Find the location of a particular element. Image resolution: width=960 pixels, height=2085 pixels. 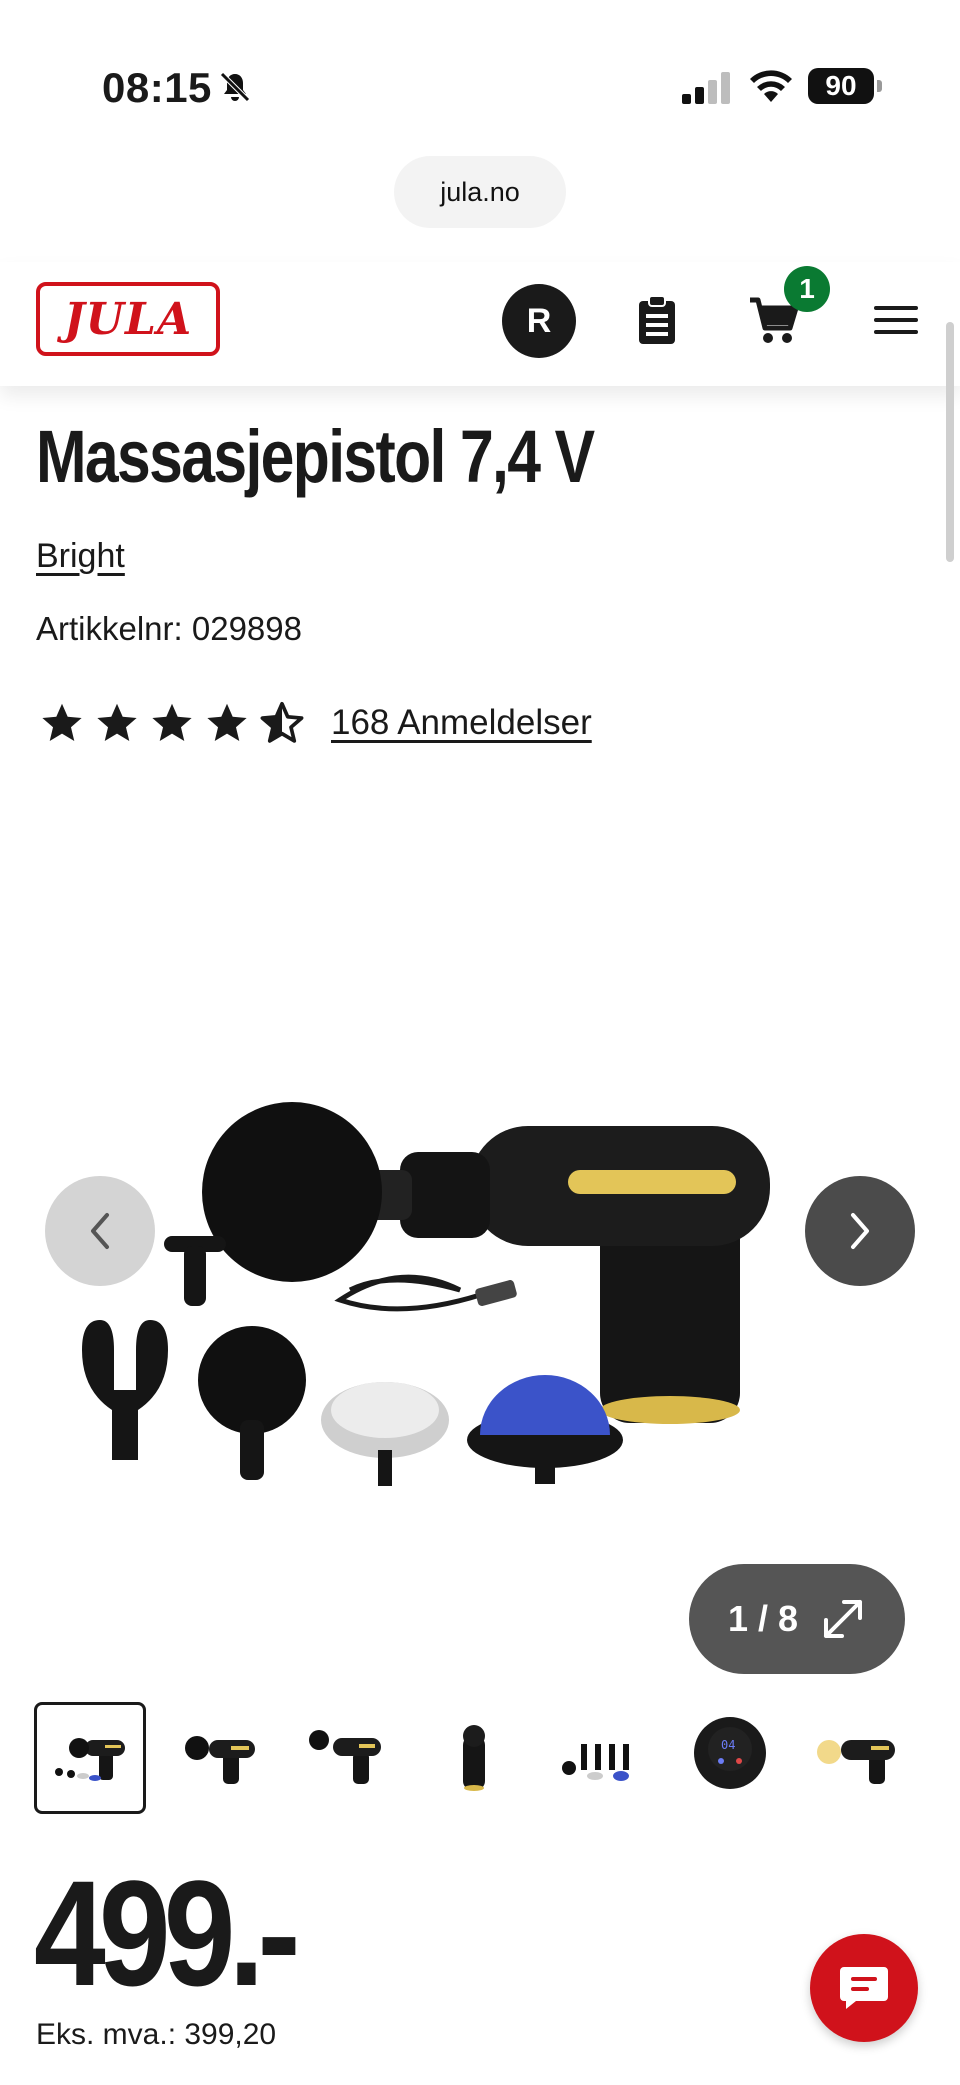

svg-text: 04 is located at coordinates (728, 1745).